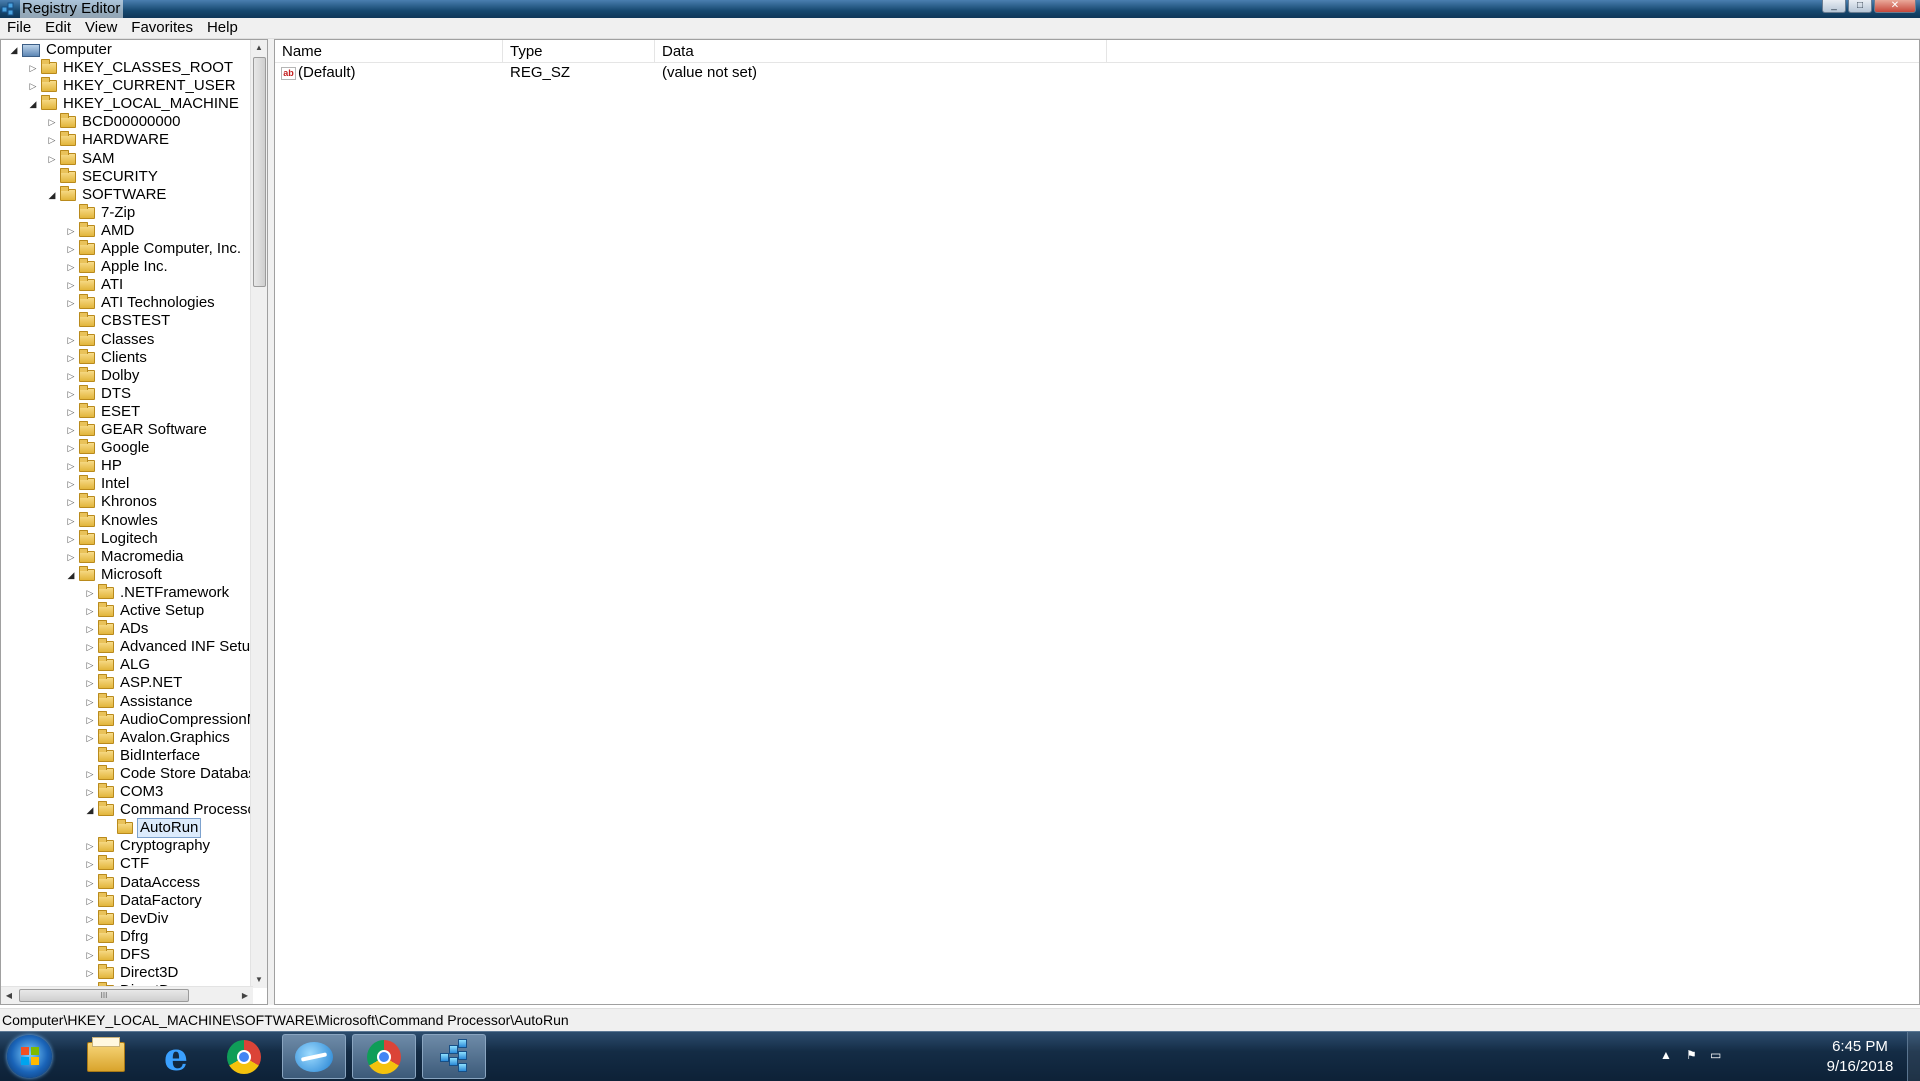 The width and height of the screenshot is (1920, 1081). I want to click on menu-help: Help, so click(222, 28).